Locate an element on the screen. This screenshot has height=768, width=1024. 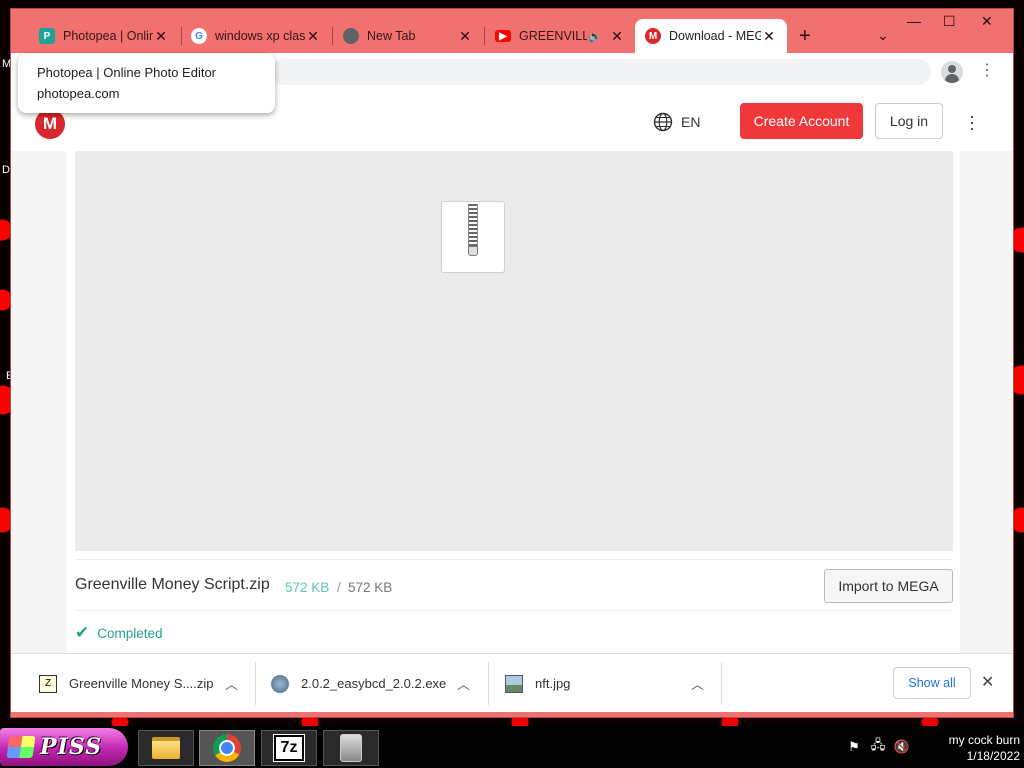
7zip-icon: 7z is located at coordinates (289, 748).